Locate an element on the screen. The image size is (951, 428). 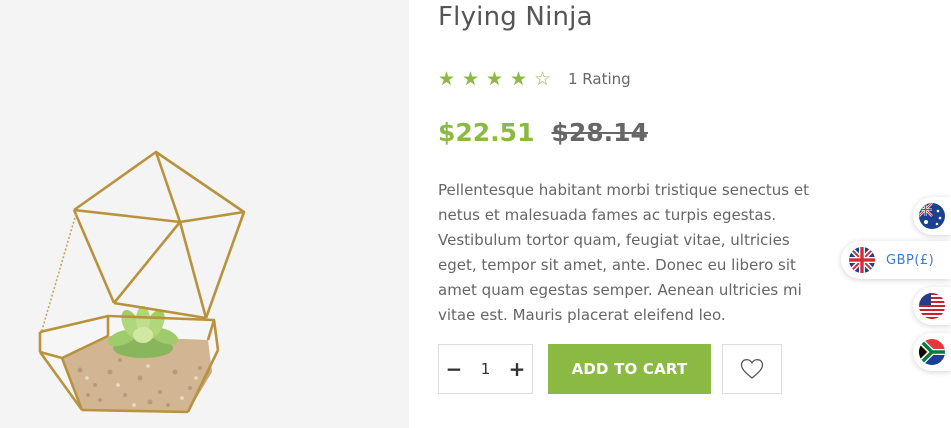
rating-count-link: 1 Rating is located at coordinates (599, 79).